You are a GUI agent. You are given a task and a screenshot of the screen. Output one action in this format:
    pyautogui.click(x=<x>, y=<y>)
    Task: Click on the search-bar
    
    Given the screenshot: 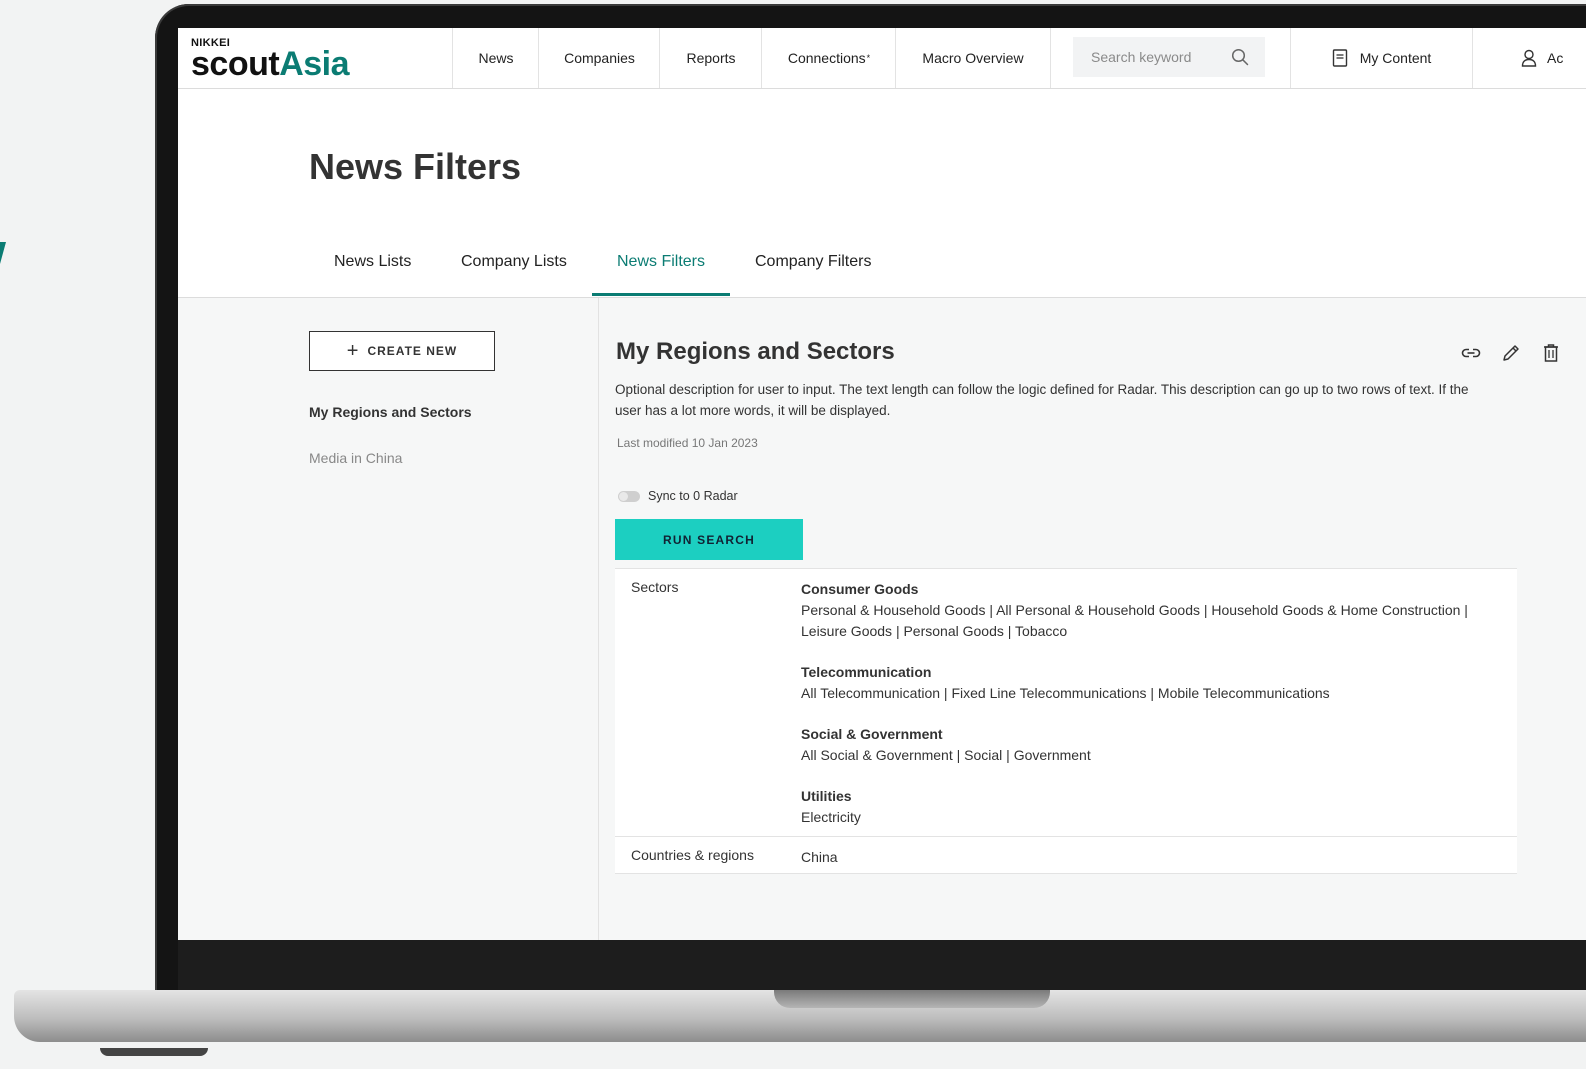 What is the action you would take?
    pyautogui.click(x=1169, y=57)
    